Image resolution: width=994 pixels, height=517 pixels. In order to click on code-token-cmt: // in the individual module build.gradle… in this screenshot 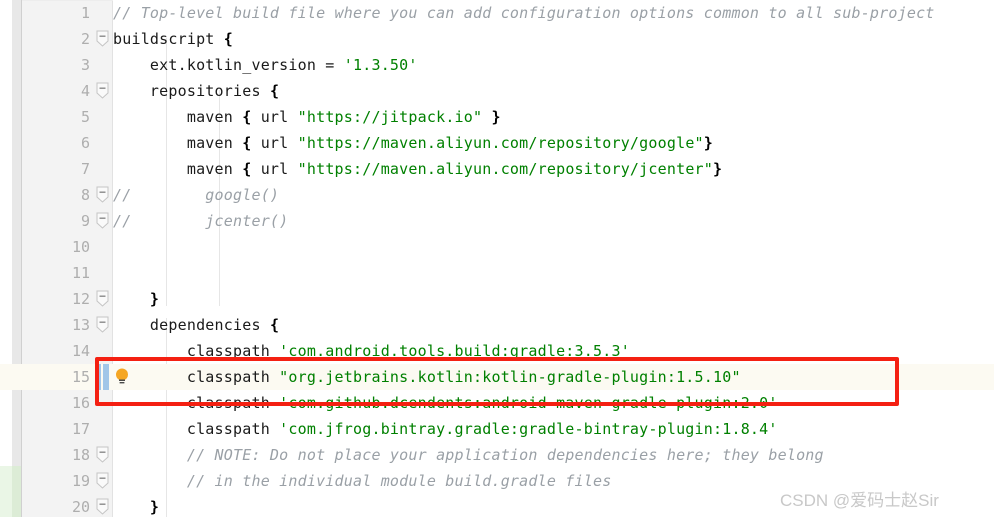, I will do `click(362, 481)`.